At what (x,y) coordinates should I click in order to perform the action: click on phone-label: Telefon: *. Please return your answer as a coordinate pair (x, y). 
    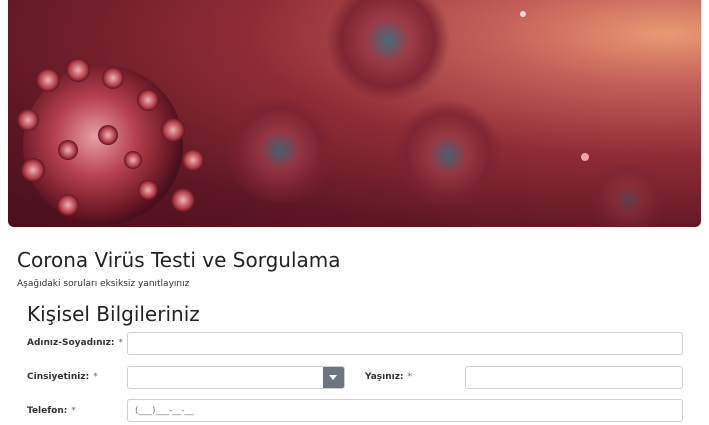
    Looking at the image, I should click on (51, 411).